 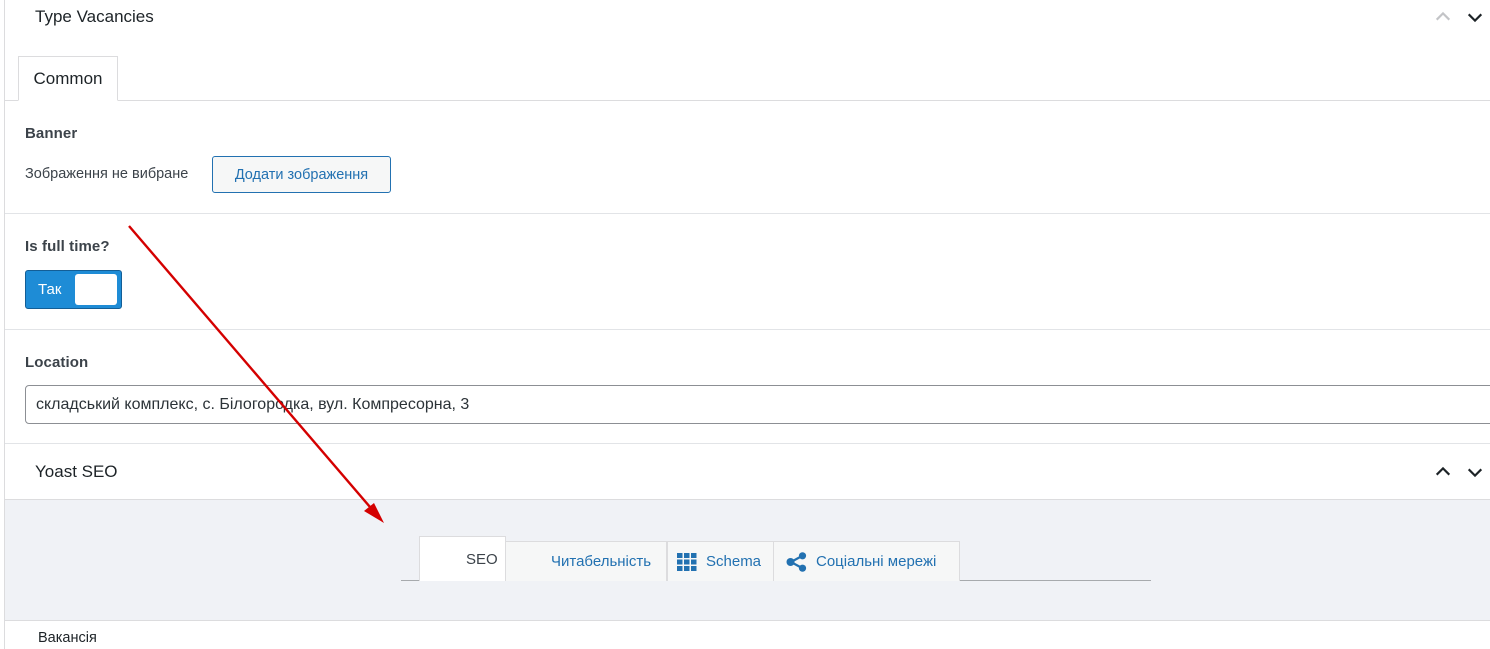 What do you see at coordinates (51, 133) in the screenshot?
I see `banner-label: Banner` at bounding box center [51, 133].